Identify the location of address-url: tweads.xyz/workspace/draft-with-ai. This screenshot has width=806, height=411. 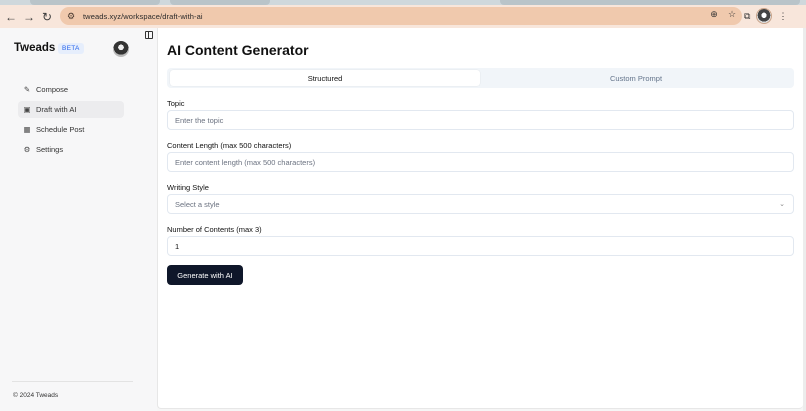
(143, 16).